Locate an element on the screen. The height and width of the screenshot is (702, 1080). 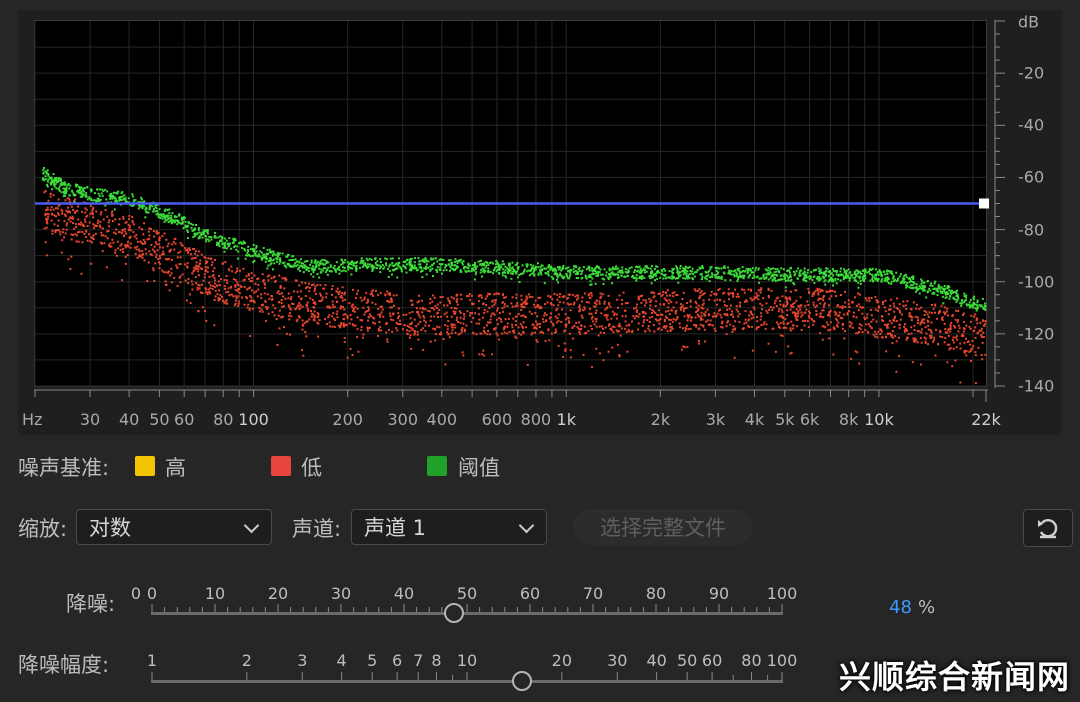
reset-button is located at coordinates (1048, 528).